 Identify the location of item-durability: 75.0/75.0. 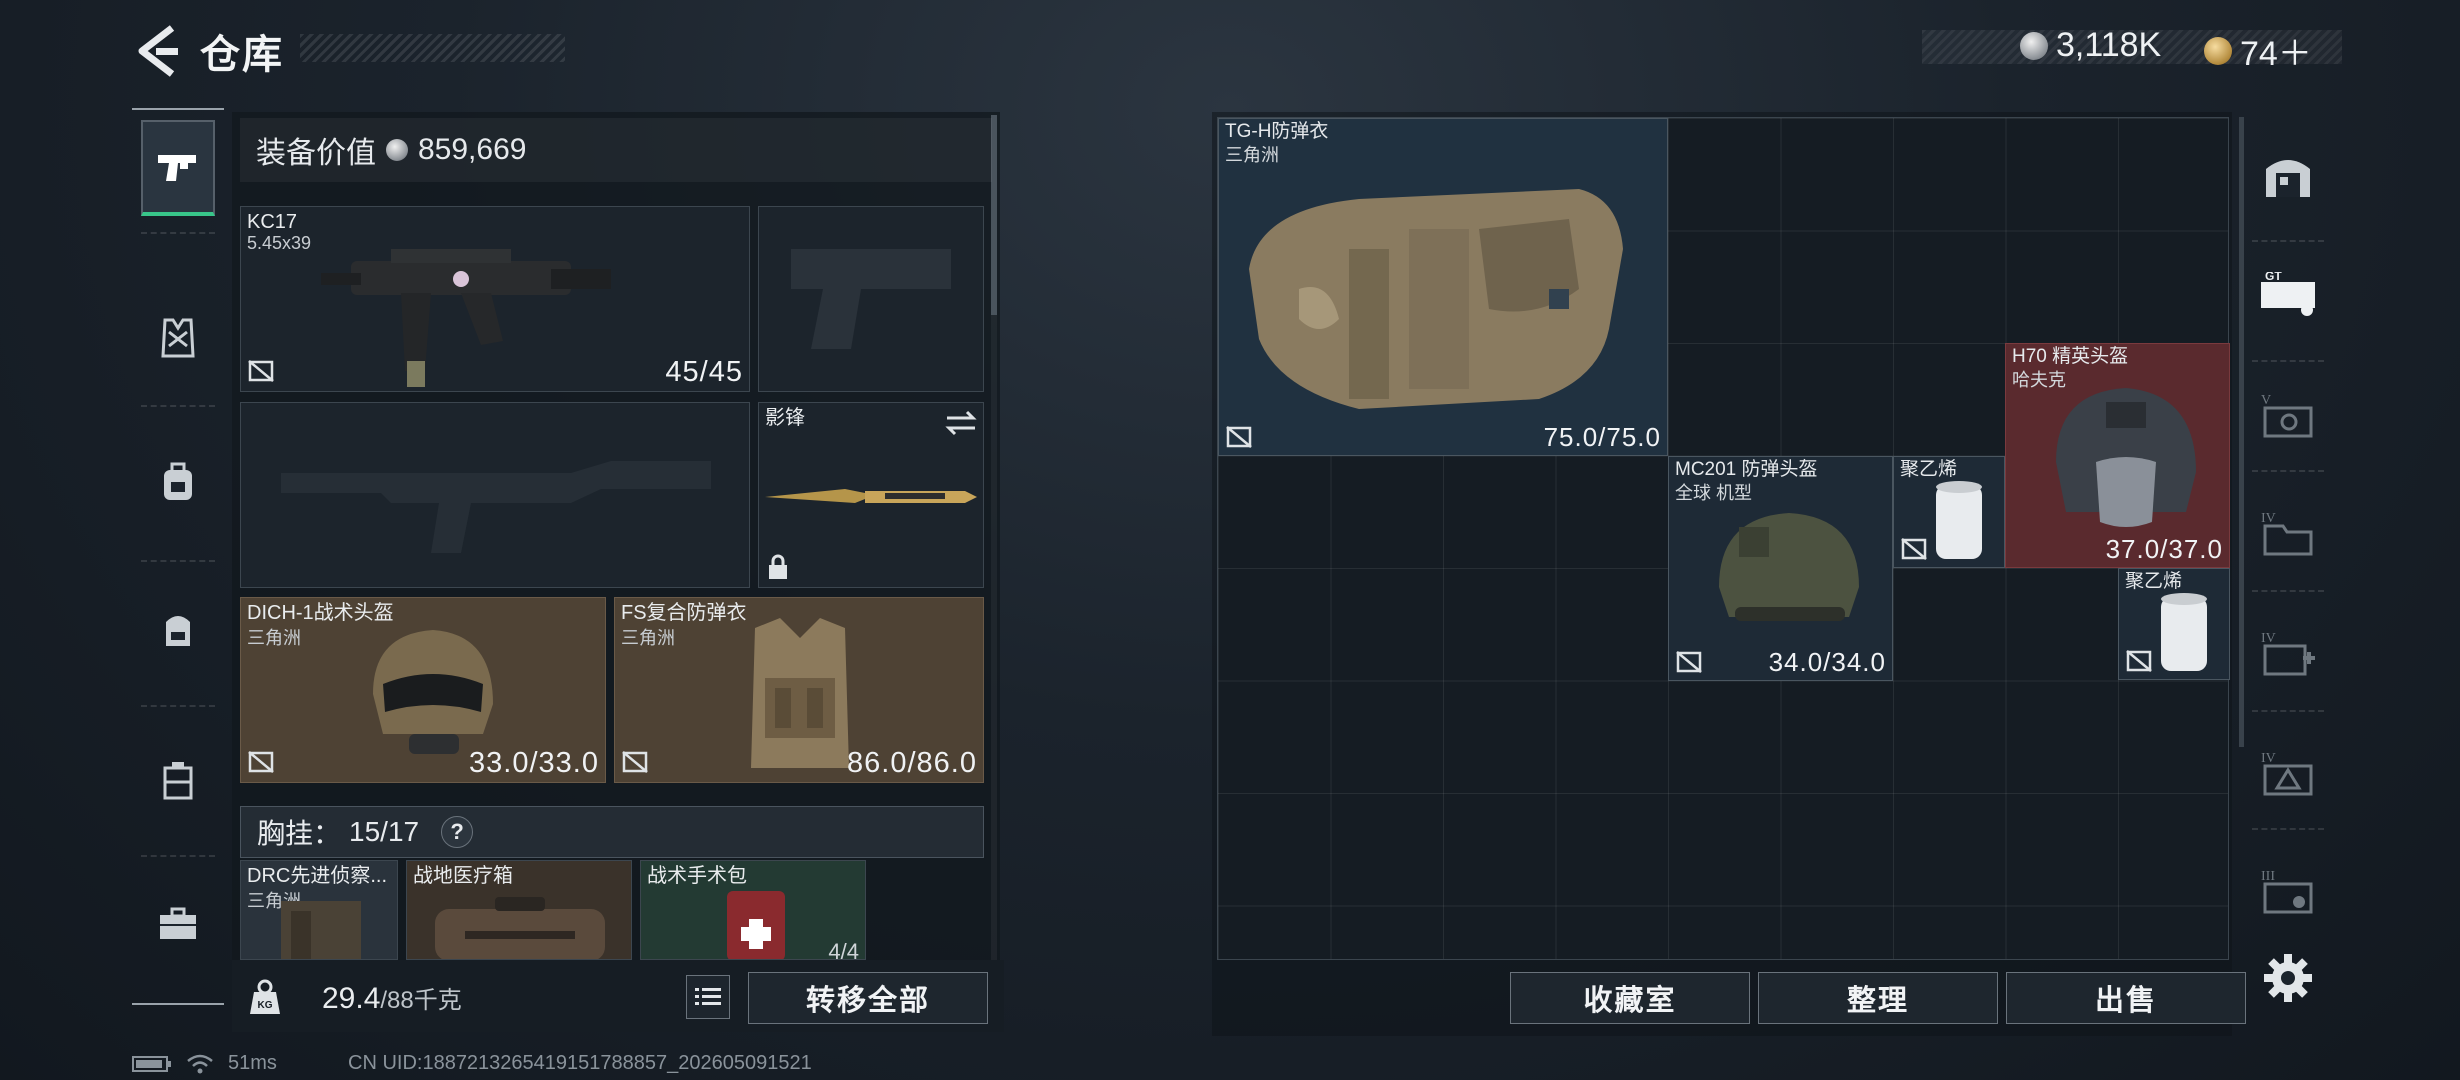
(1602, 437).